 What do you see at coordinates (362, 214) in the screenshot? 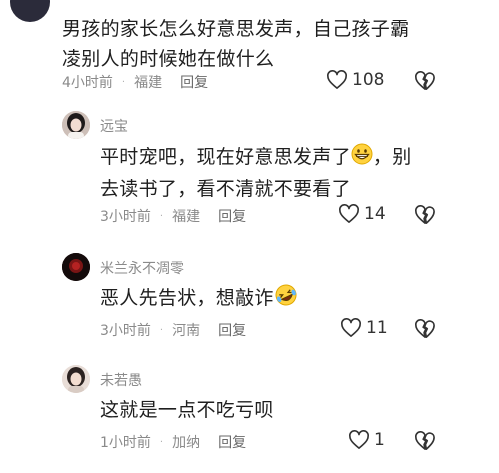
I see `like-button: 14` at bounding box center [362, 214].